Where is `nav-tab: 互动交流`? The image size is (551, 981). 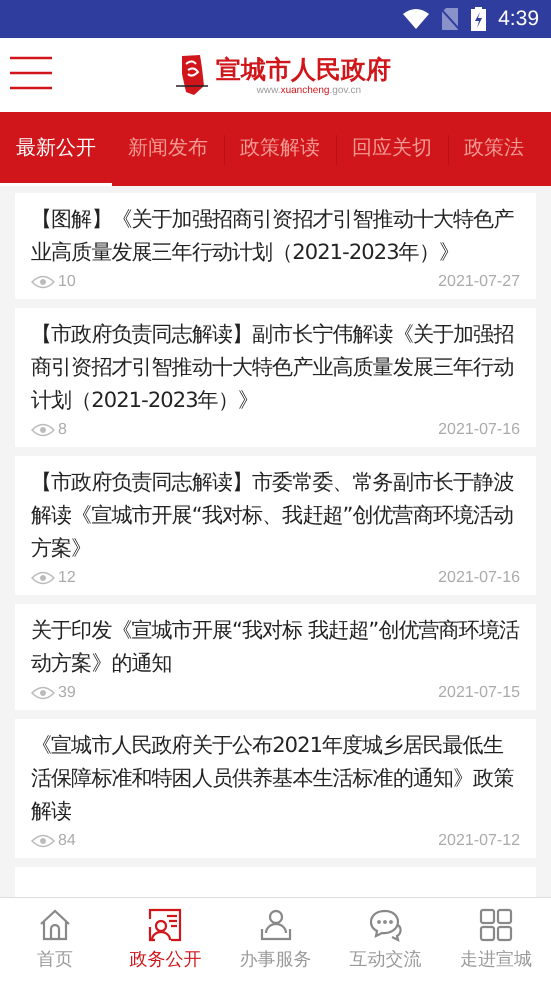
nav-tab: 互动交流 is located at coordinates (385, 939).